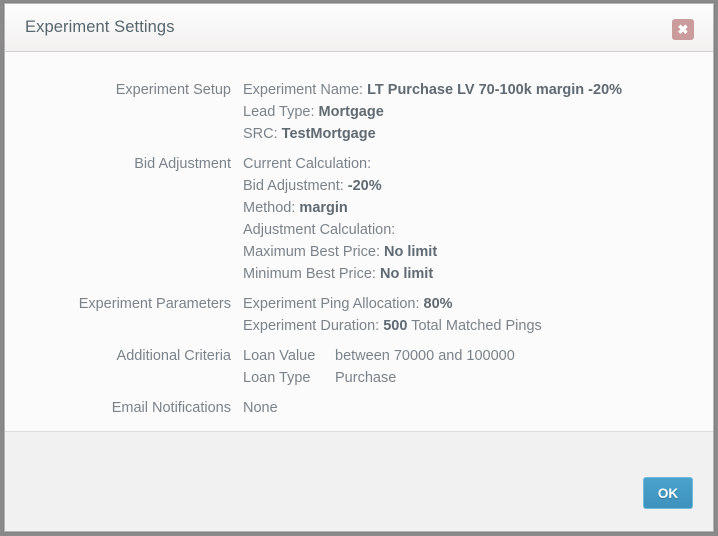 The width and height of the screenshot is (718, 536). Describe the element at coordinates (319, 230) in the screenshot. I see `value-line-prefix: Adjustment Calculation:` at that location.